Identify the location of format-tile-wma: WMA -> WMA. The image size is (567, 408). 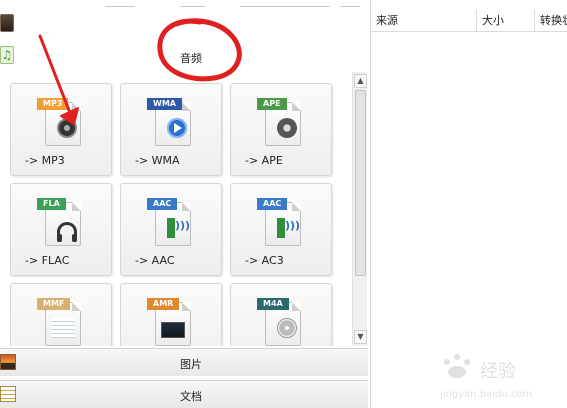
(171, 129).